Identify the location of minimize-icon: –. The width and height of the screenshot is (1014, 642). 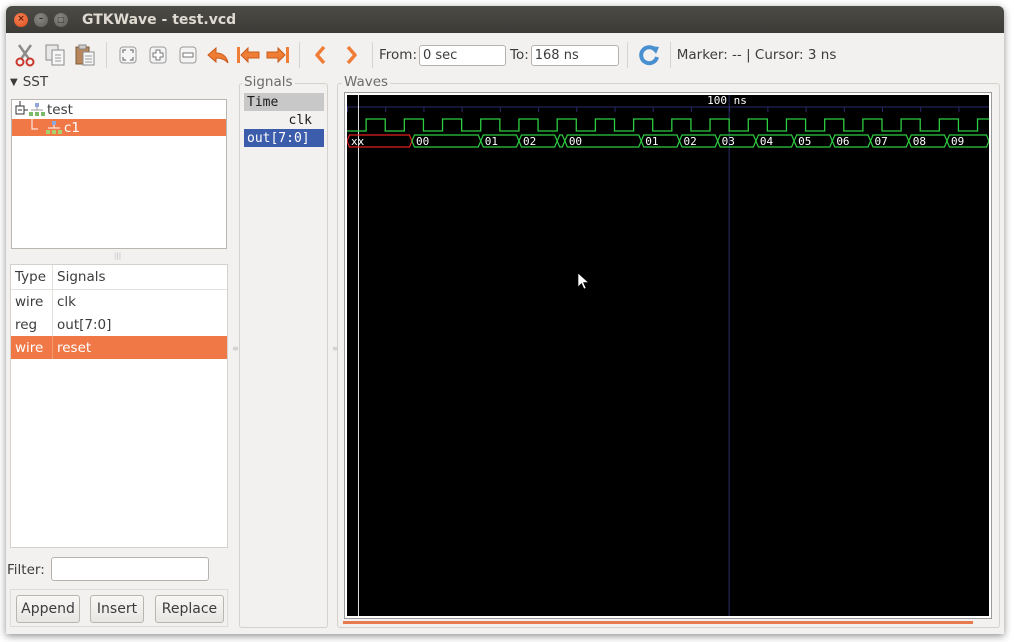
(41, 19).